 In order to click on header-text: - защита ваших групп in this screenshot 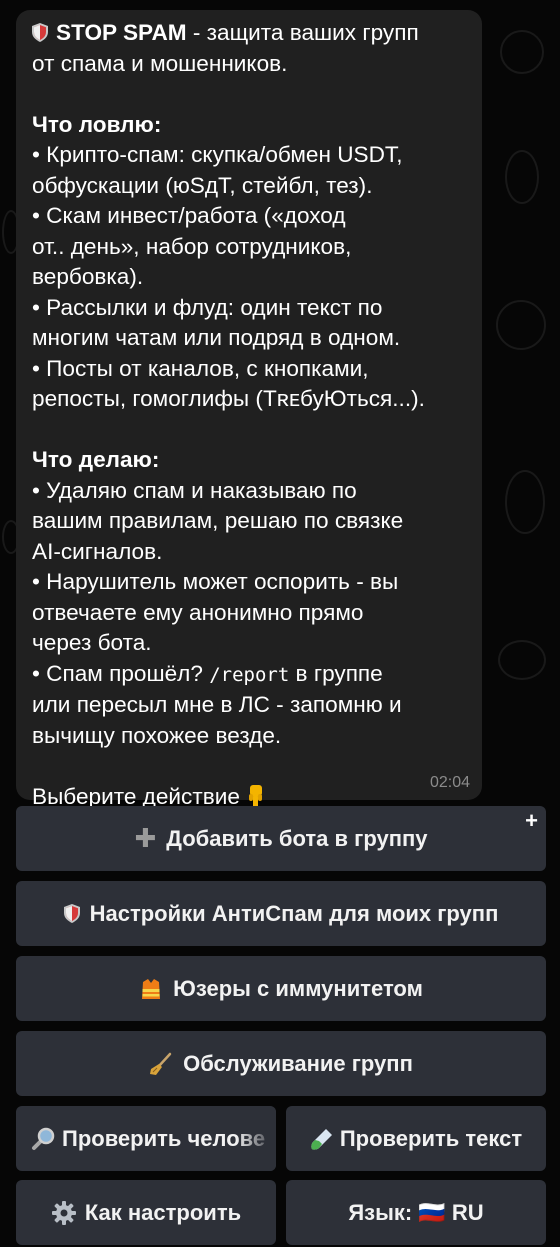, I will do `click(302, 32)`.